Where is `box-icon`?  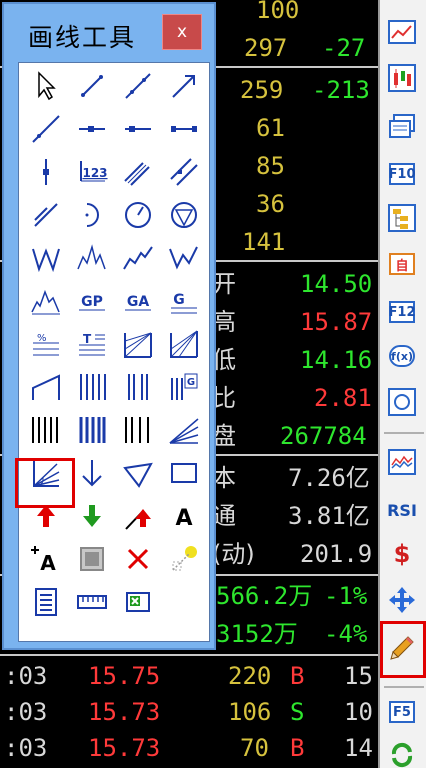 box-icon is located at coordinates (92, 559).